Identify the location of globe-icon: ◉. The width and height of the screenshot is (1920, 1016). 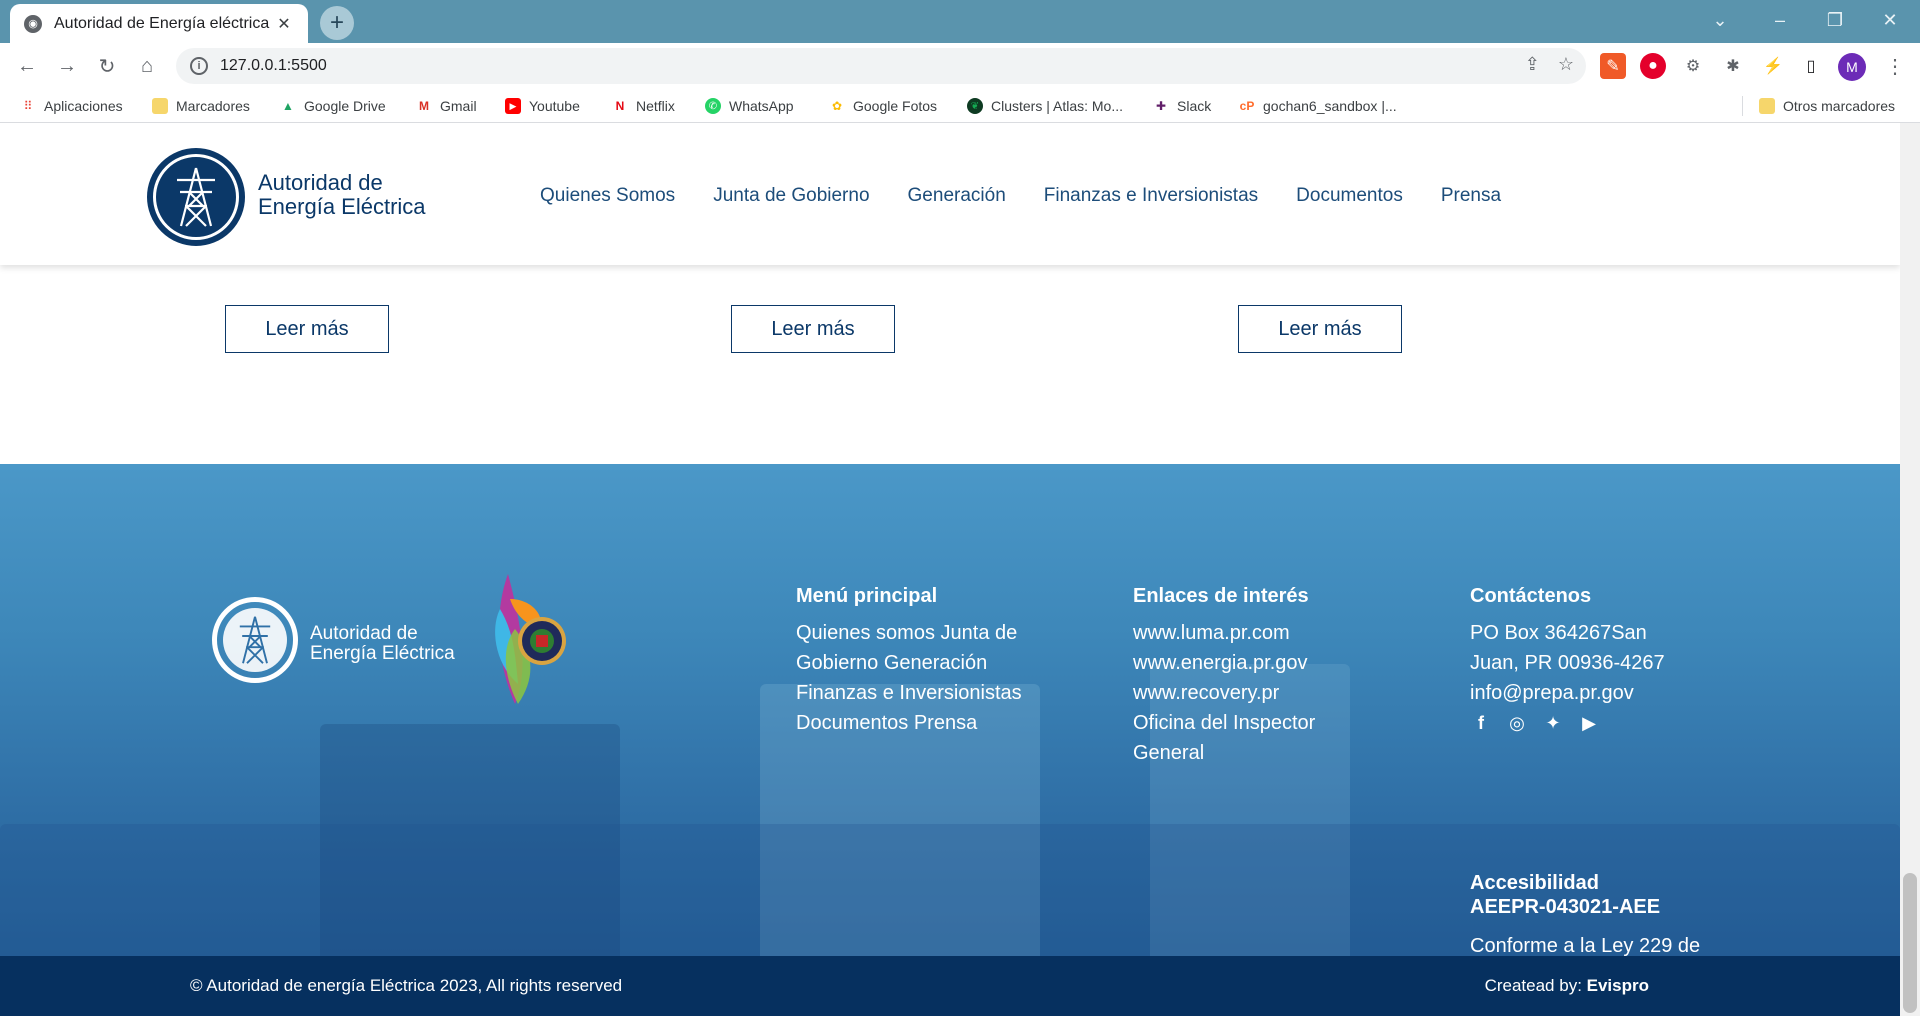
(33, 23).